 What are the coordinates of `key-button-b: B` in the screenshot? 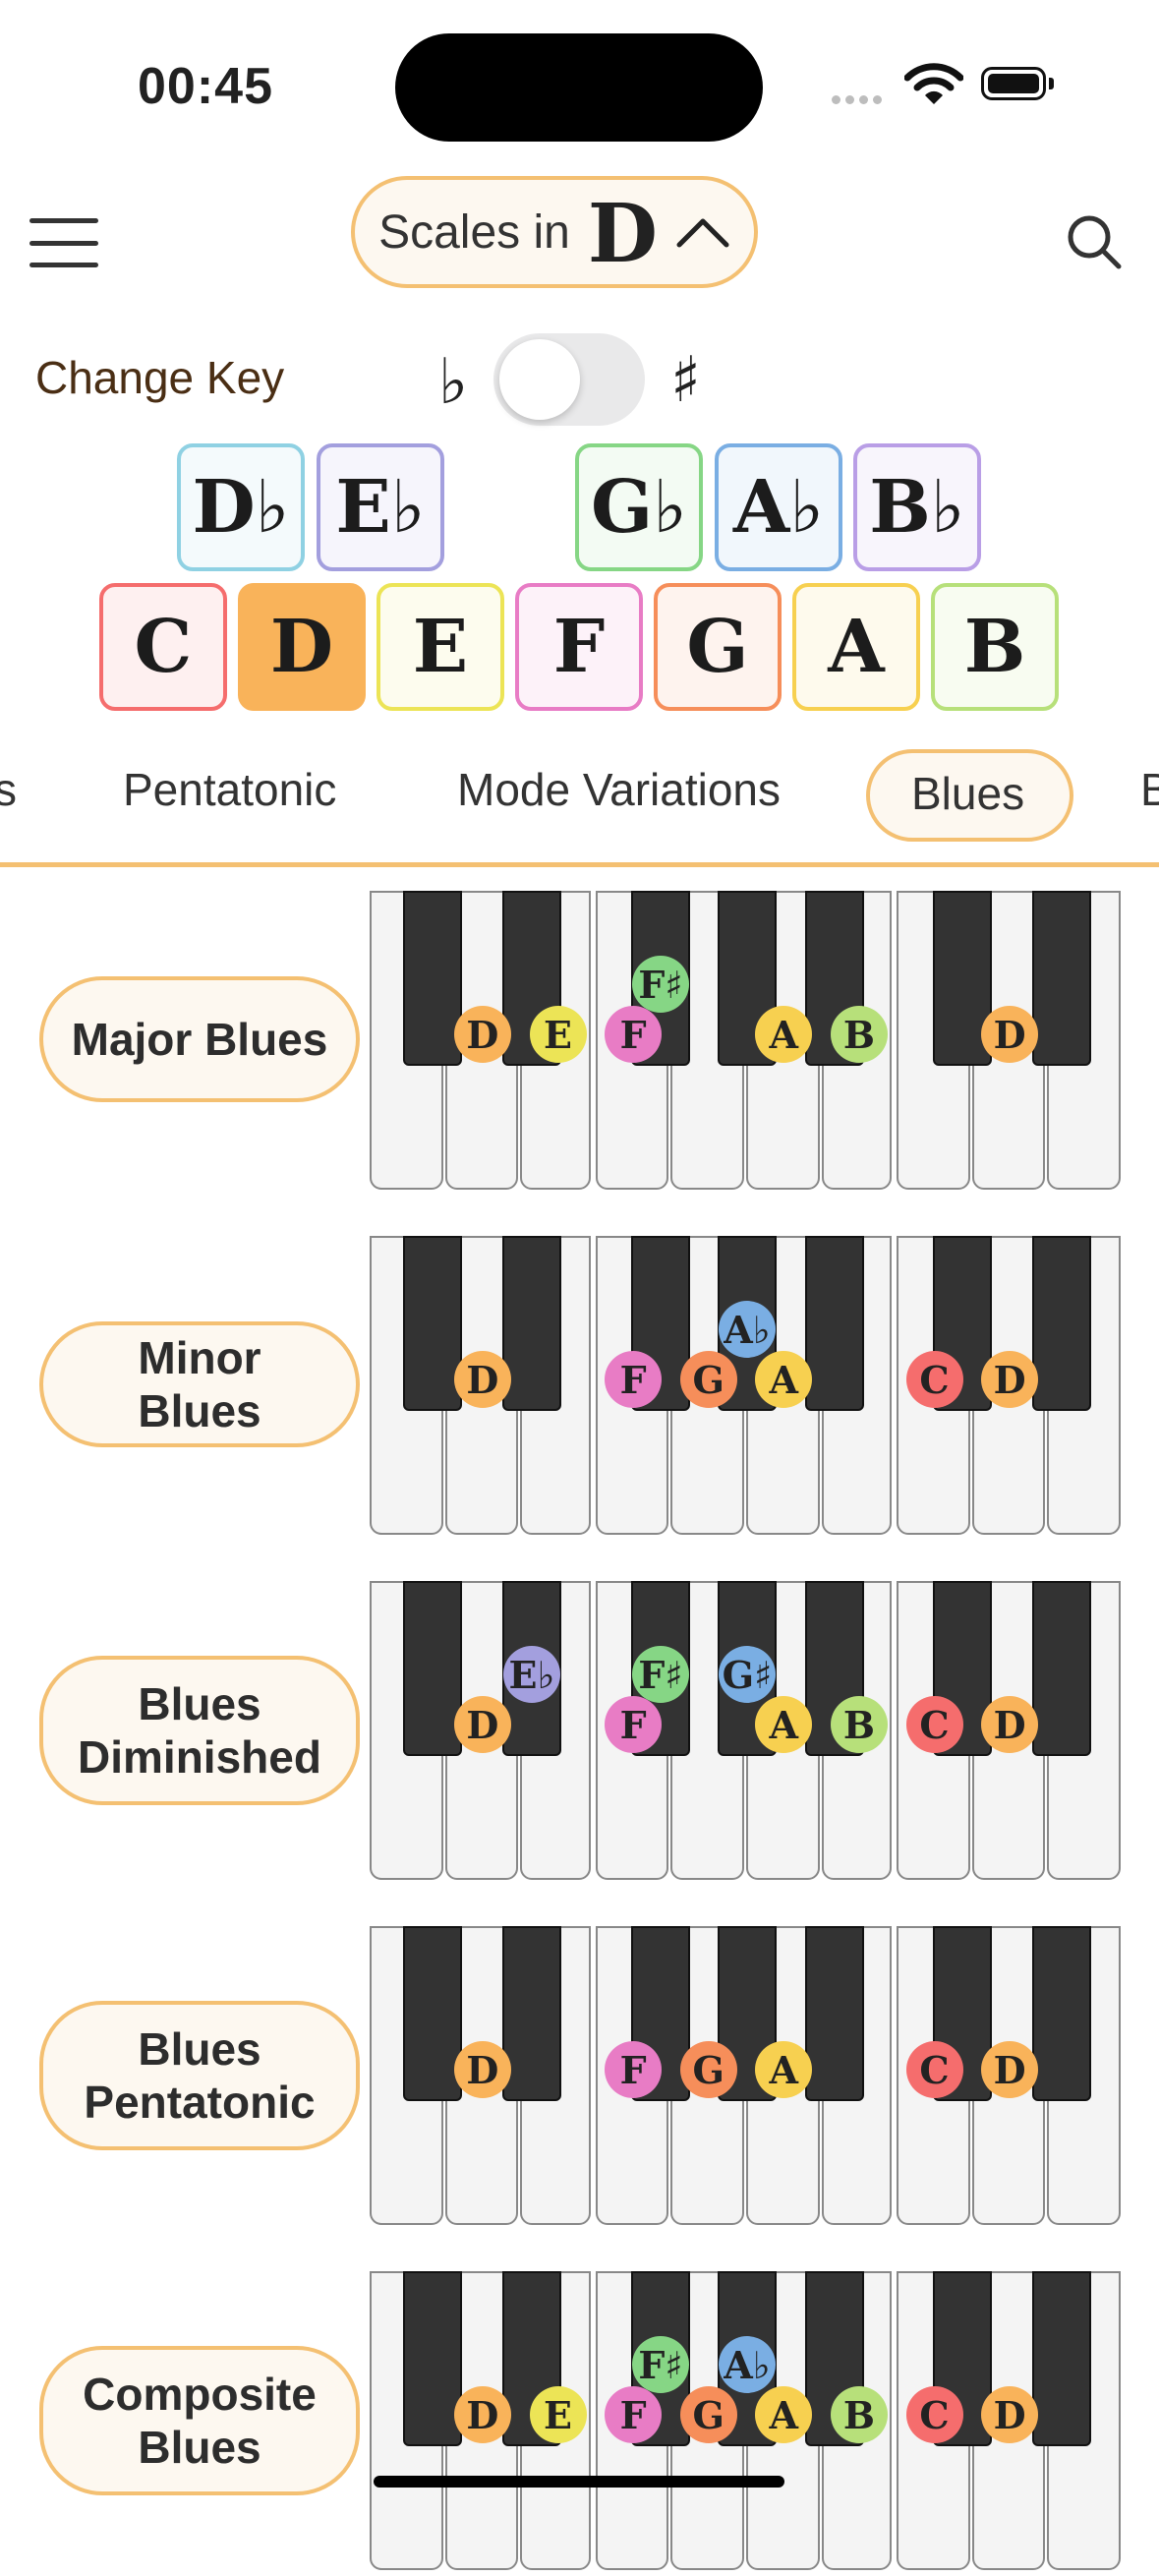 It's located at (995, 647).